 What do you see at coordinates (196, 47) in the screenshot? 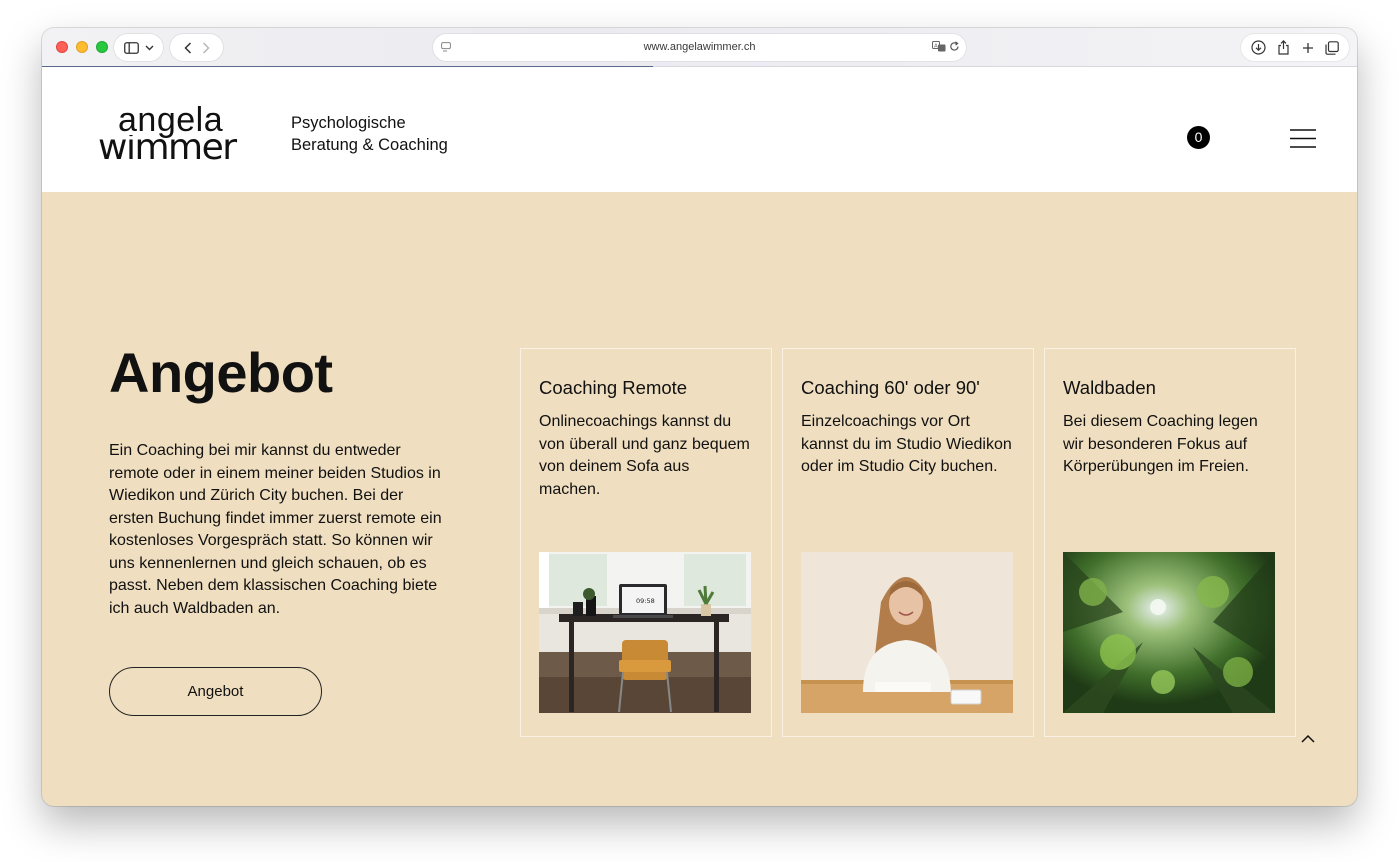
I see `navigation-buttons` at bounding box center [196, 47].